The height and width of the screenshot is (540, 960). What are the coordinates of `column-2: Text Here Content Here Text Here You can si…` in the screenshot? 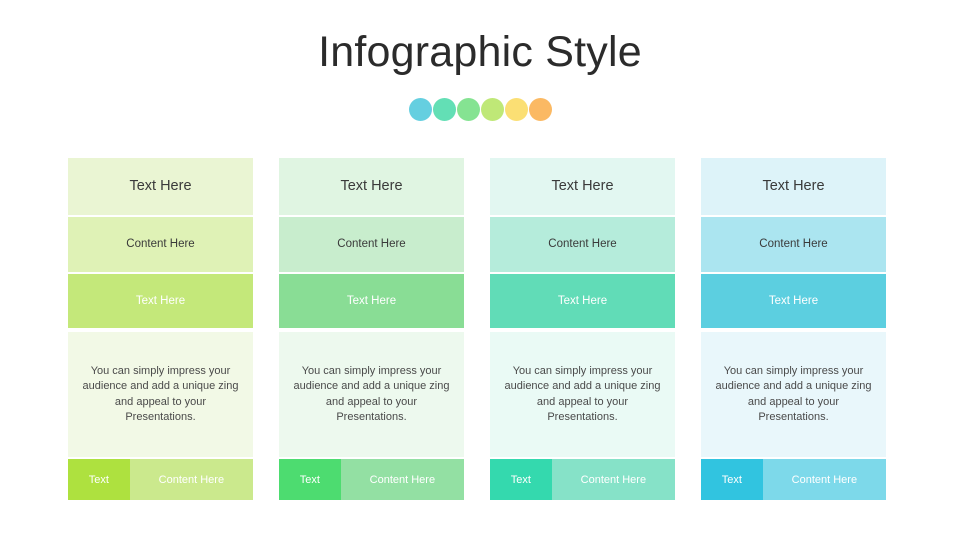 It's located at (371, 329).